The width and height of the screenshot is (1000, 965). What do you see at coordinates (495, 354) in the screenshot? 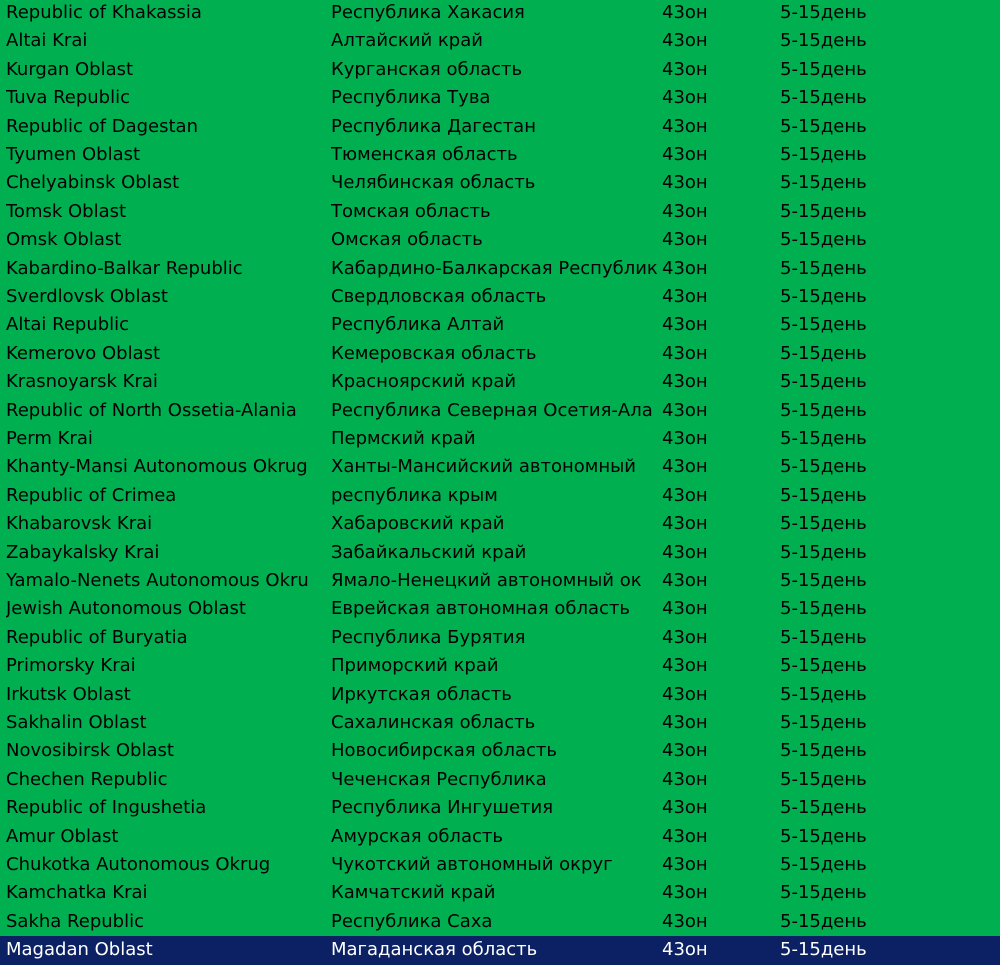
I see `region-russian-cell: Кемеровская область` at bounding box center [495, 354].